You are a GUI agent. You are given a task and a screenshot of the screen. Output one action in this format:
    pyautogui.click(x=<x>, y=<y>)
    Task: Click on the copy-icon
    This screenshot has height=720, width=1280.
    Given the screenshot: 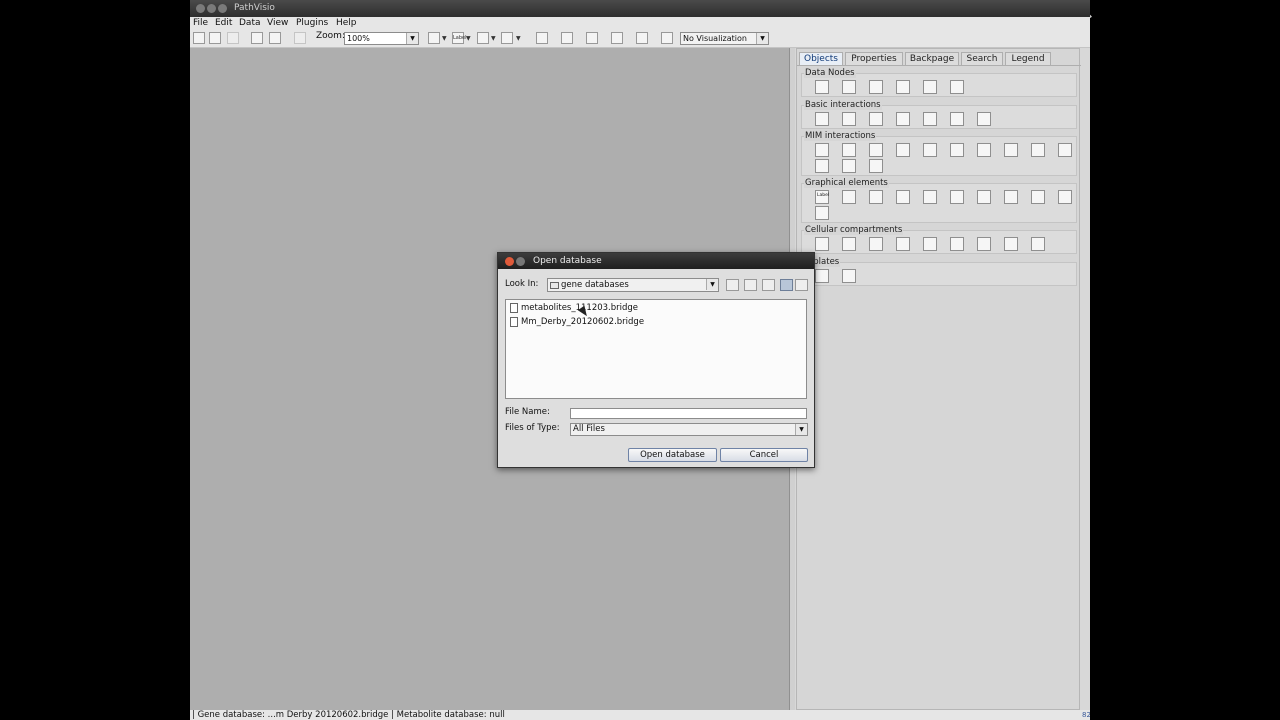 What is the action you would take?
    pyautogui.click(x=257, y=38)
    